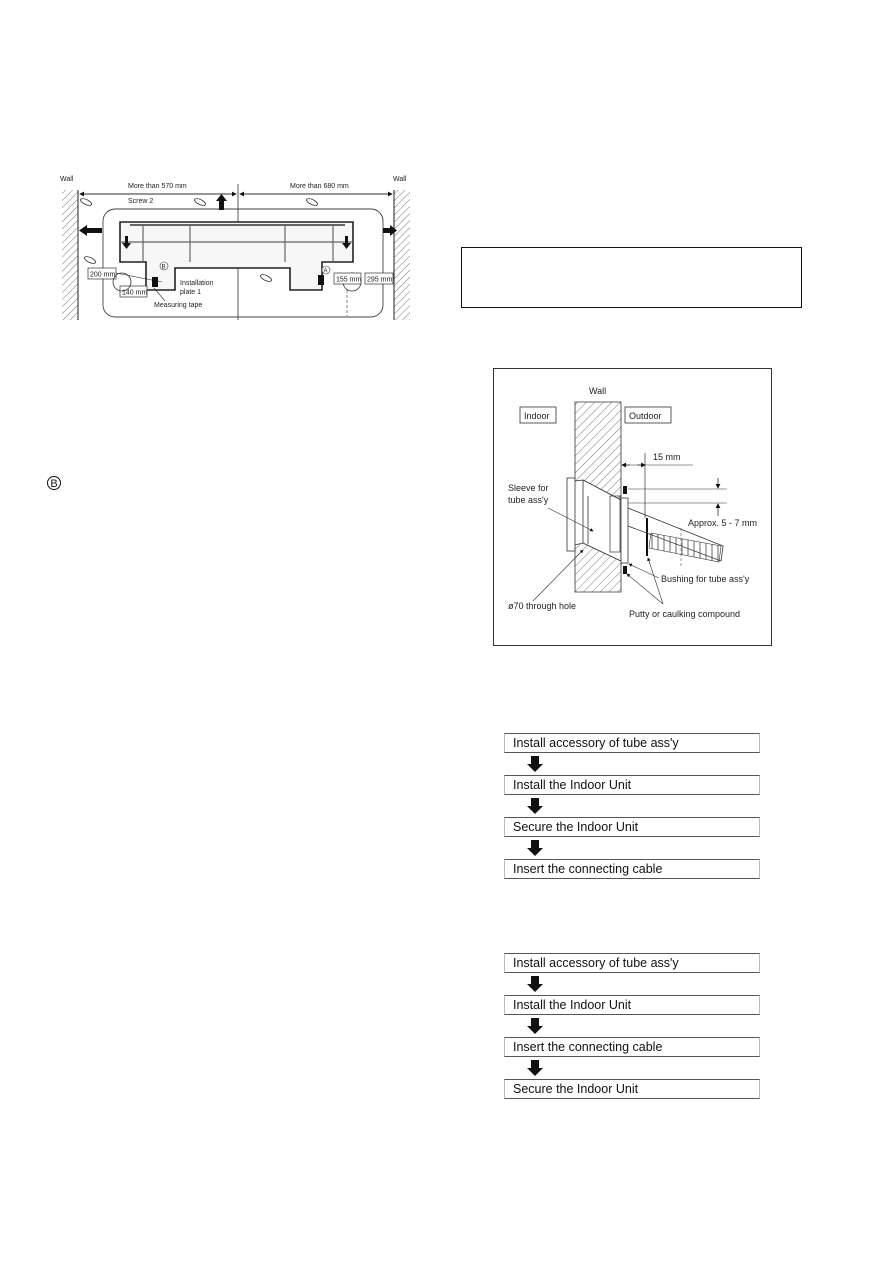  I want to click on dim-15-label: 15 mm, so click(667, 457).